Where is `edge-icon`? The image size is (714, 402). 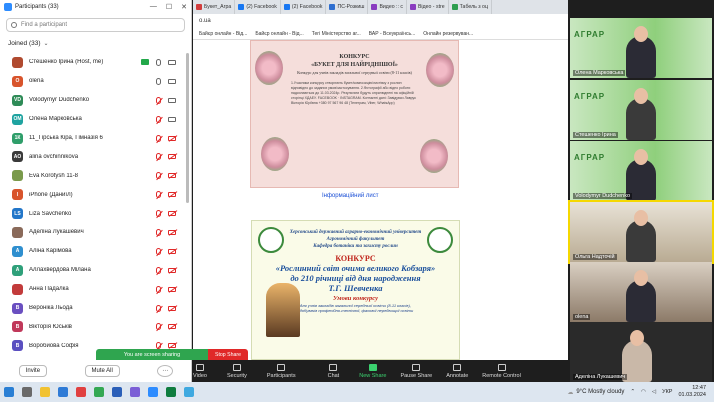
edge-icon is located at coordinates (63, 392).